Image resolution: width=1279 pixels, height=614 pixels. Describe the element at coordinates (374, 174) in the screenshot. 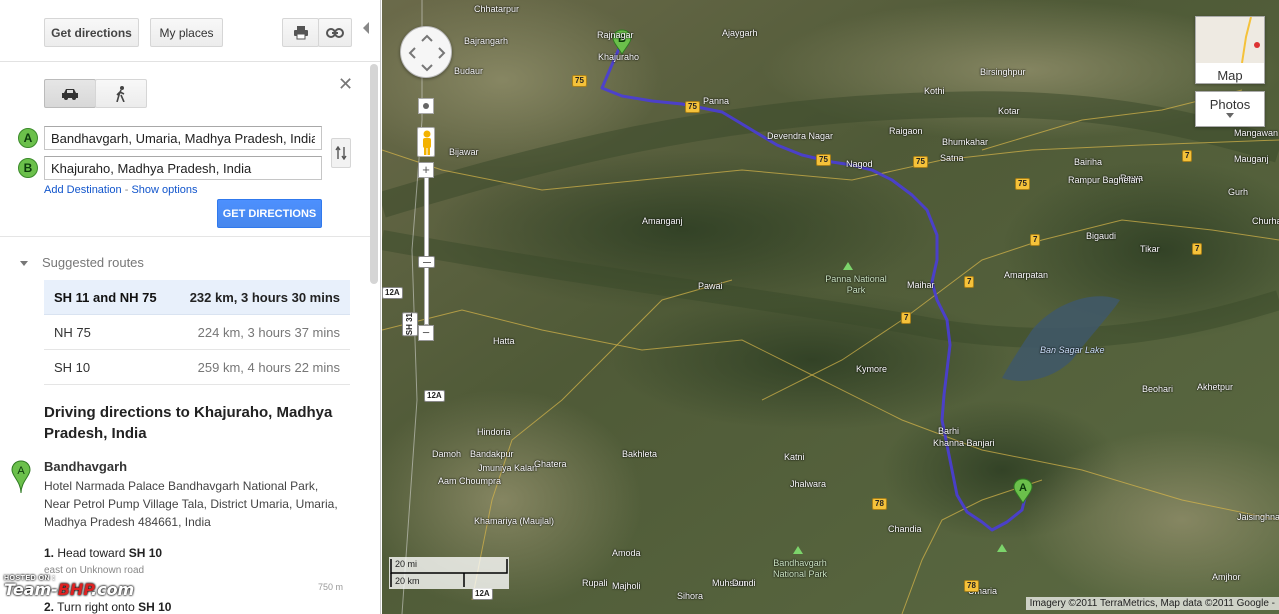

I see `panel-scrollbar` at that location.